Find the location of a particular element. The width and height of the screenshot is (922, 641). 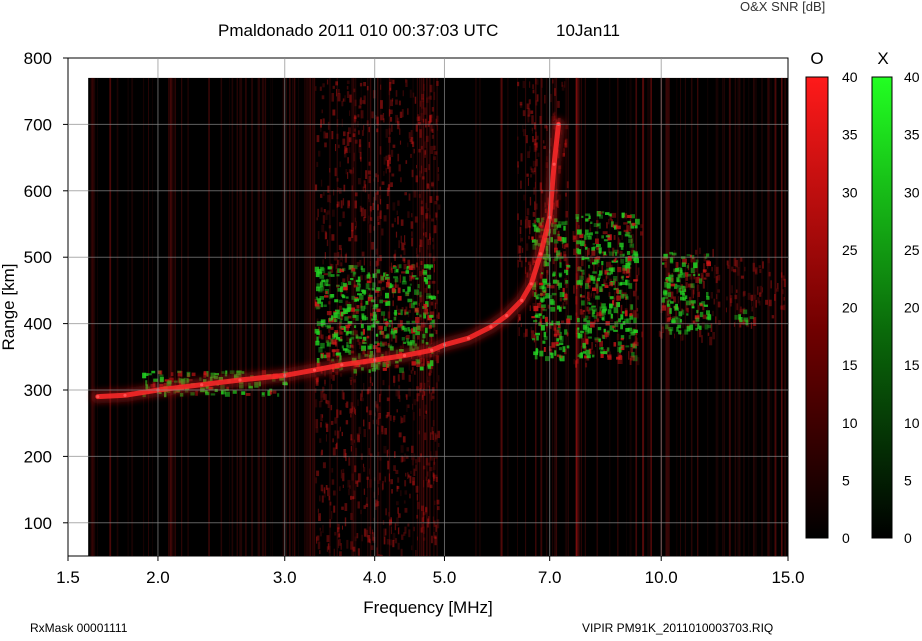

colorbar-o-tick-label: 35 is located at coordinates (850, 135).